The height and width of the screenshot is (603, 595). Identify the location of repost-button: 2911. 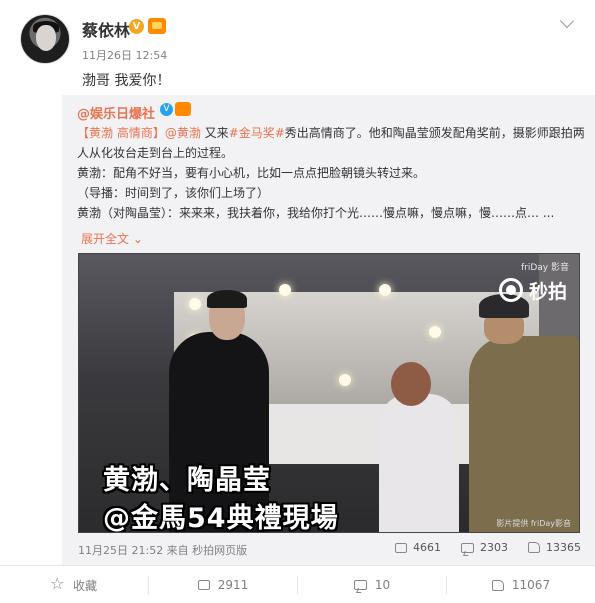
(223, 584).